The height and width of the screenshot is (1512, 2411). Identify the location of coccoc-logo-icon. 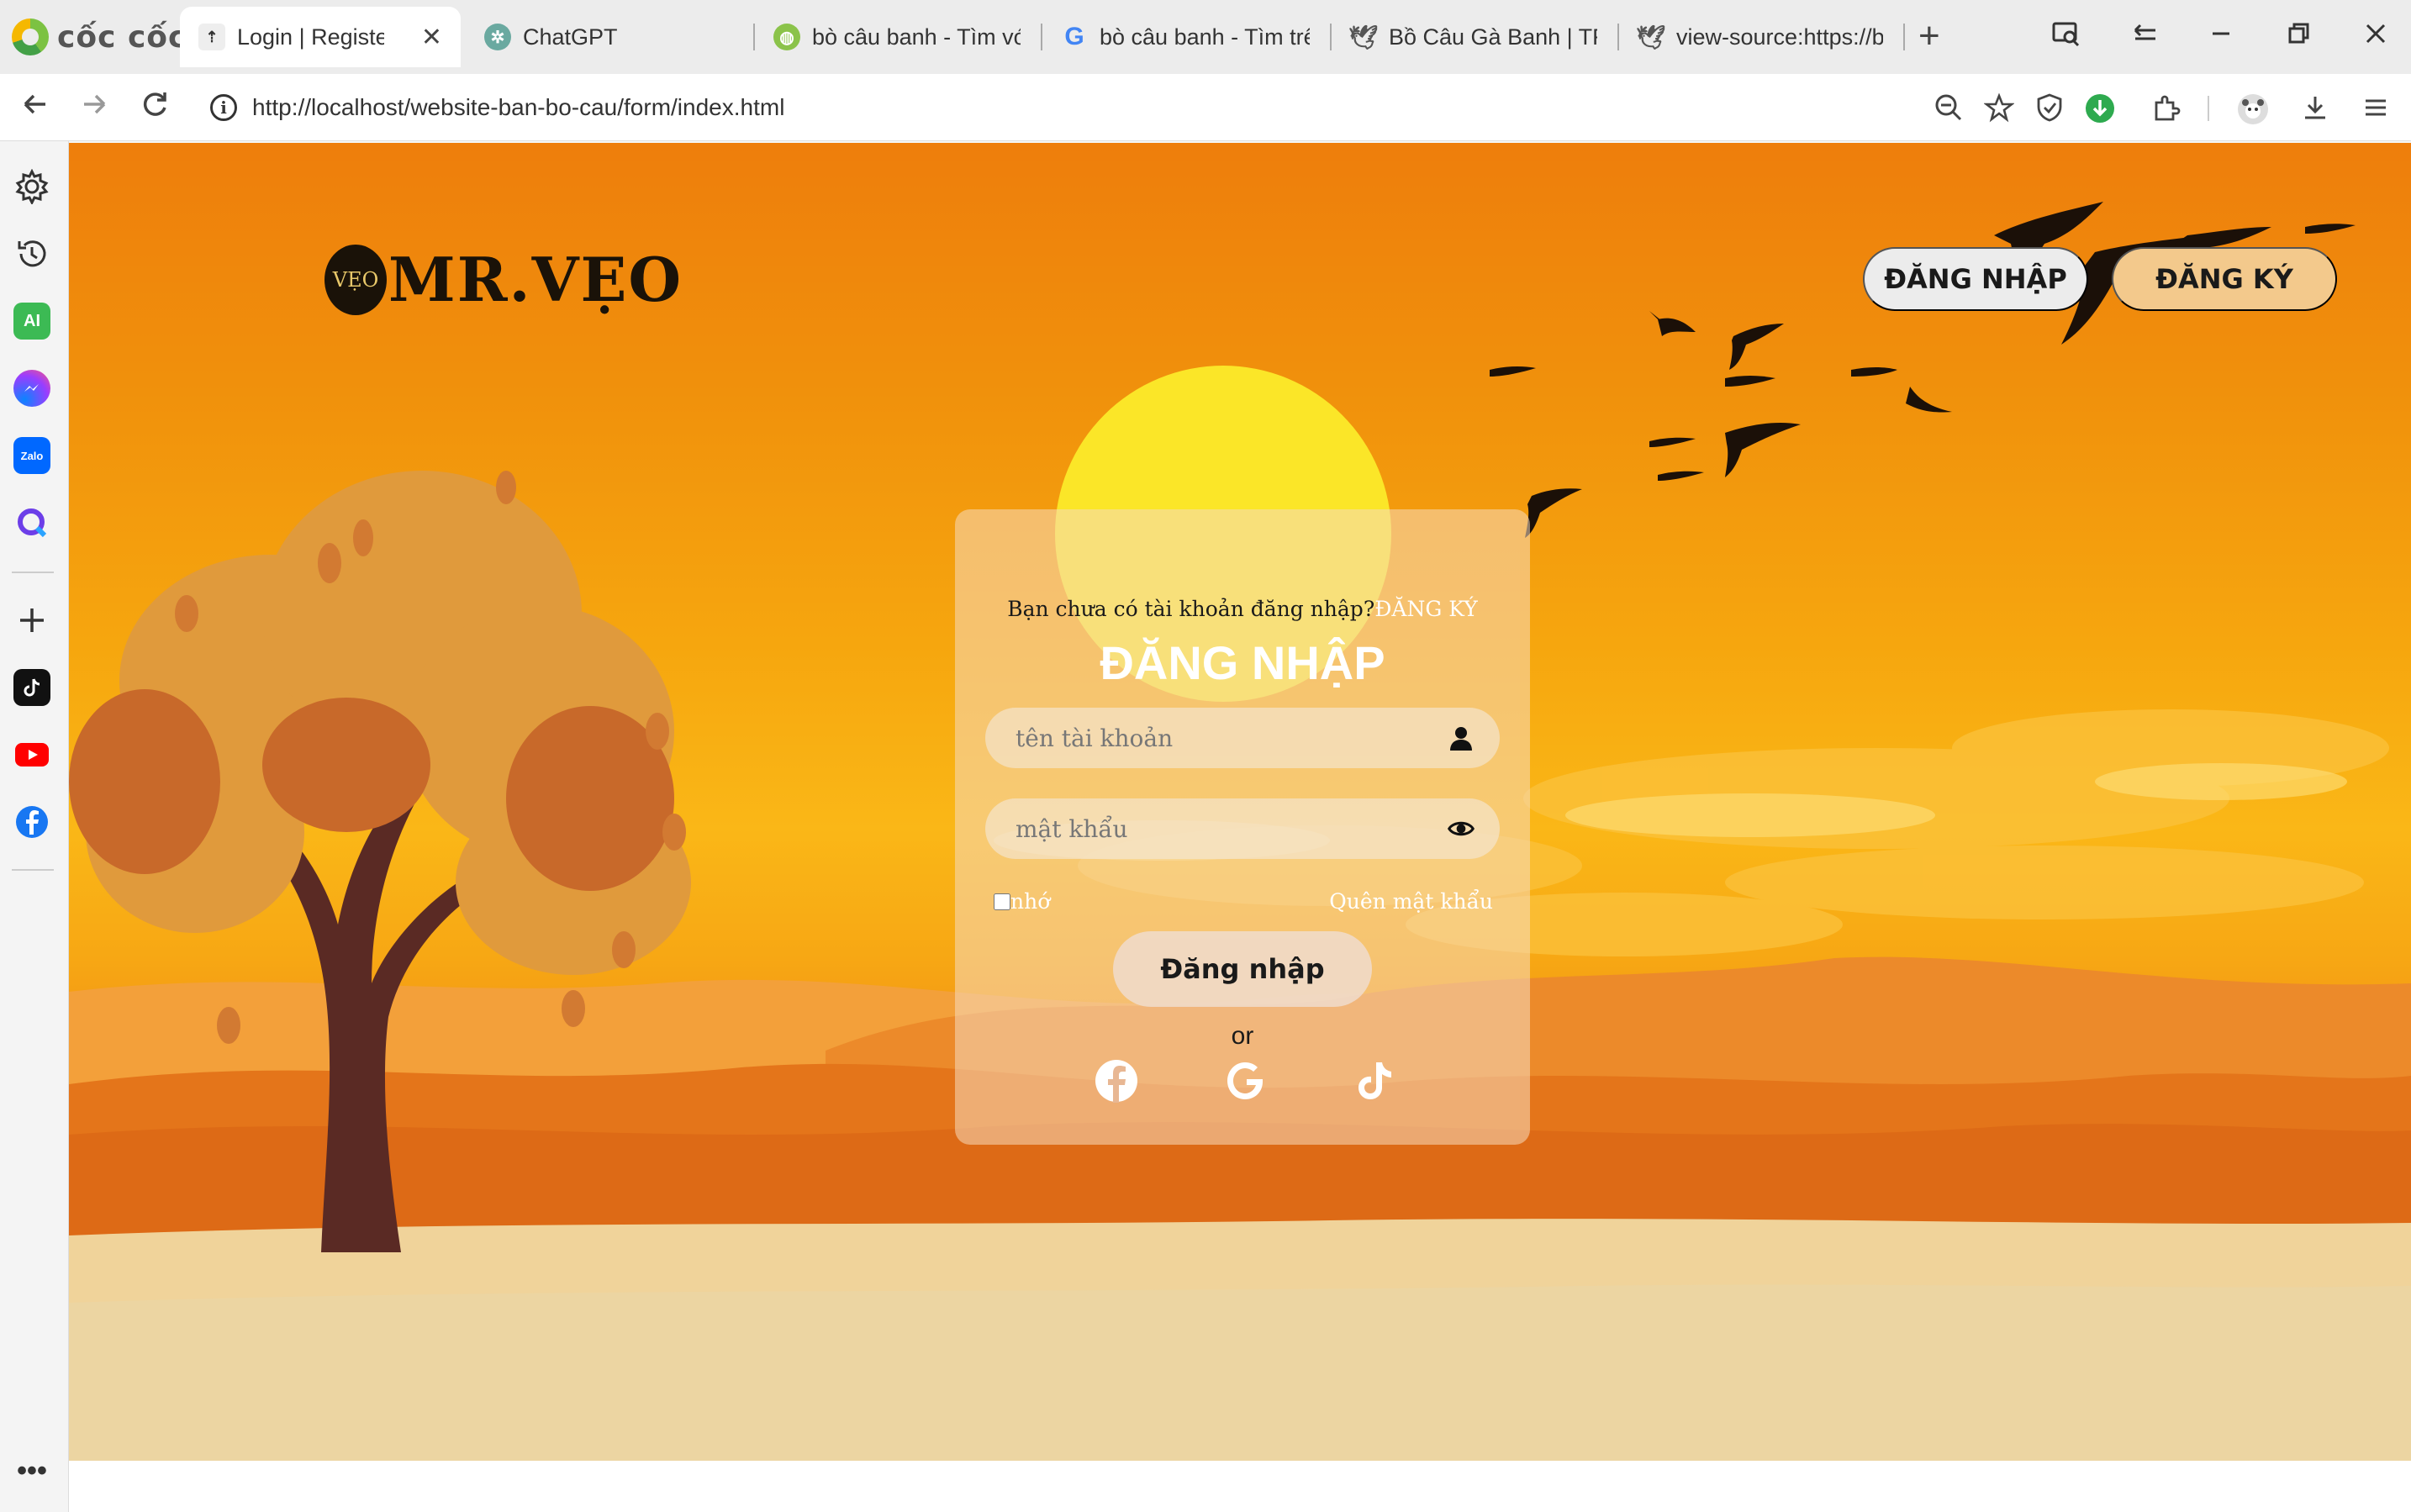
(30, 36).